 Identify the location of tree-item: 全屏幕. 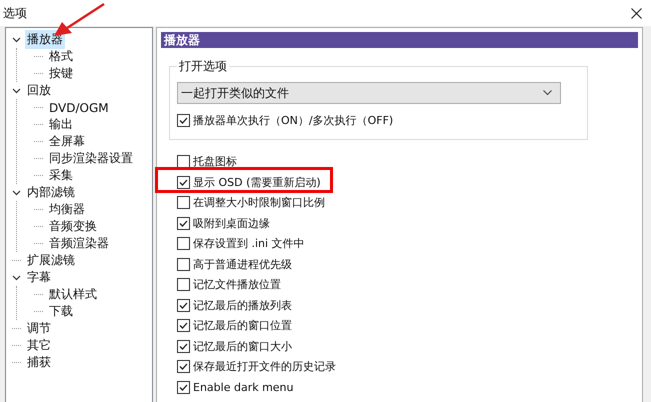
(67, 141).